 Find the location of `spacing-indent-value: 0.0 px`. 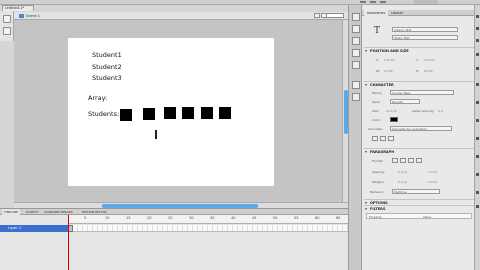

spacing-indent-value: 0.0 px is located at coordinates (402, 172).